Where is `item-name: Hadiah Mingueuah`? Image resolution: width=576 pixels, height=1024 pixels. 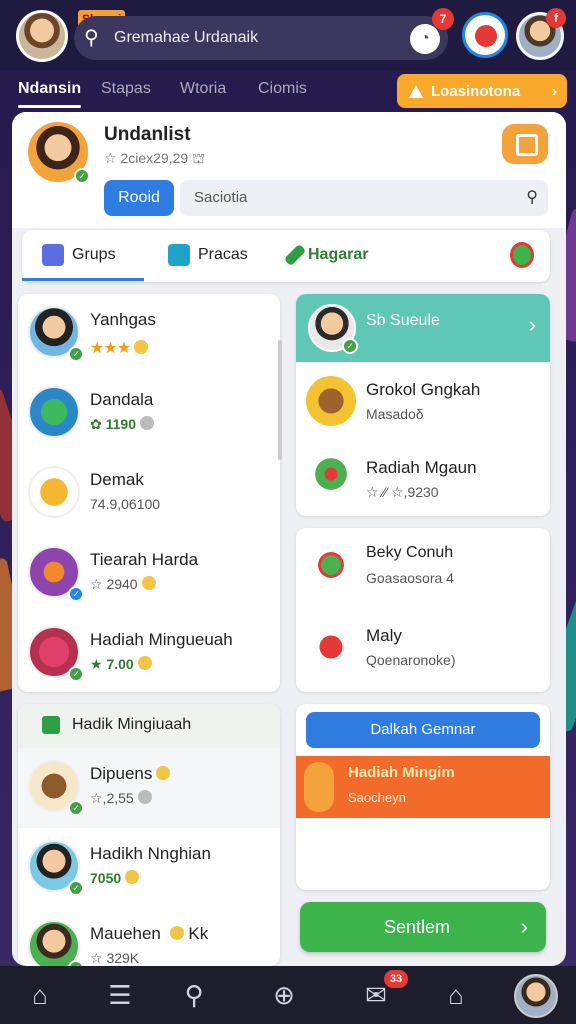 item-name: Hadiah Mingueuah is located at coordinates (161, 639).